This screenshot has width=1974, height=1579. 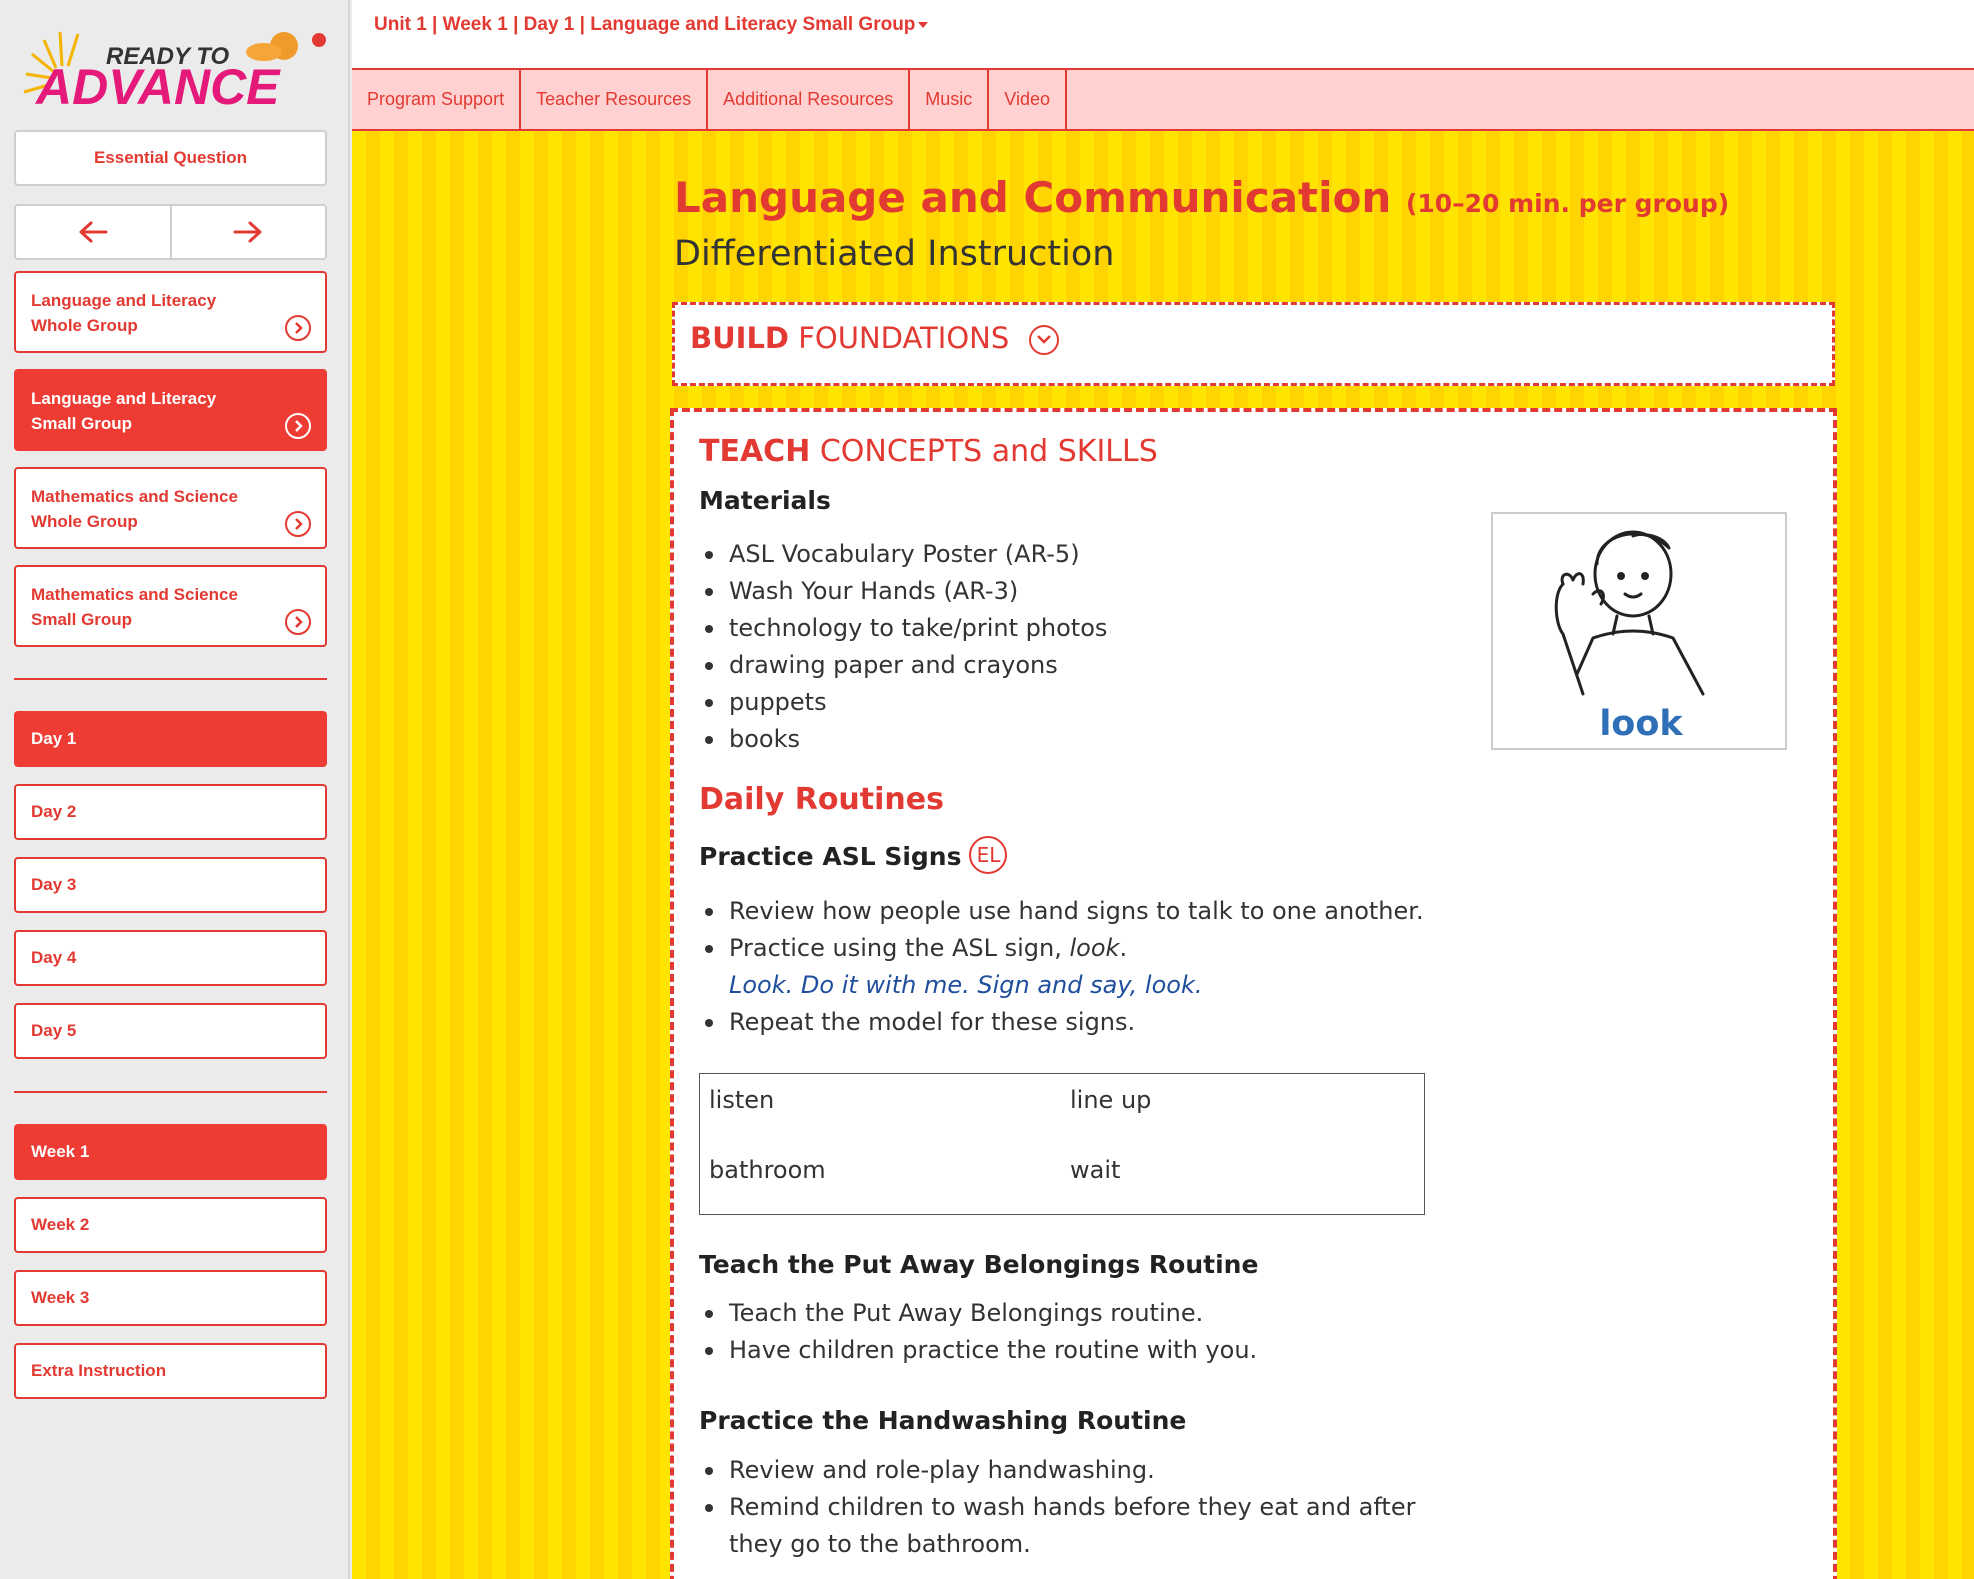 What do you see at coordinates (615, 99) in the screenshot?
I see `tab-teacher-resources: Teacher Resources` at bounding box center [615, 99].